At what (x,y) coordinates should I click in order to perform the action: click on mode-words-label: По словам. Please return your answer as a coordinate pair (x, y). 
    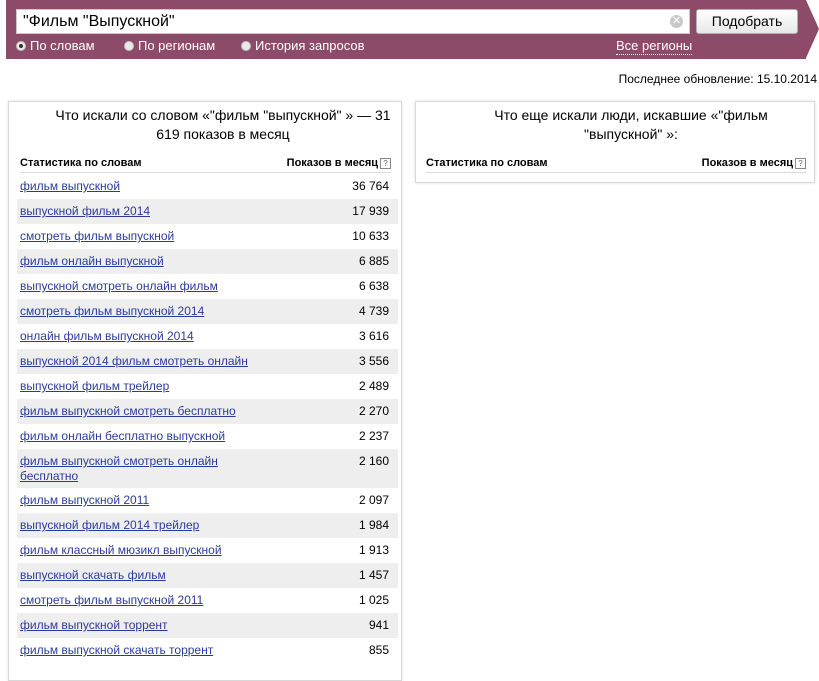
    Looking at the image, I should click on (62, 45).